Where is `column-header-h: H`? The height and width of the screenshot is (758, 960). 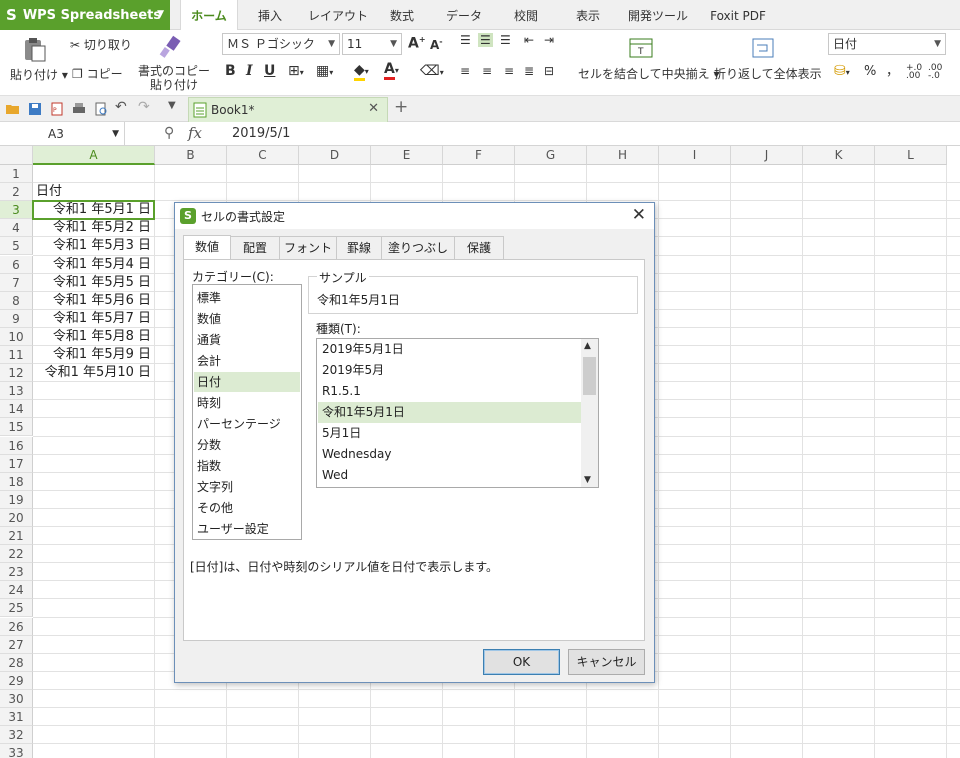
column-header-h: H is located at coordinates (623, 155).